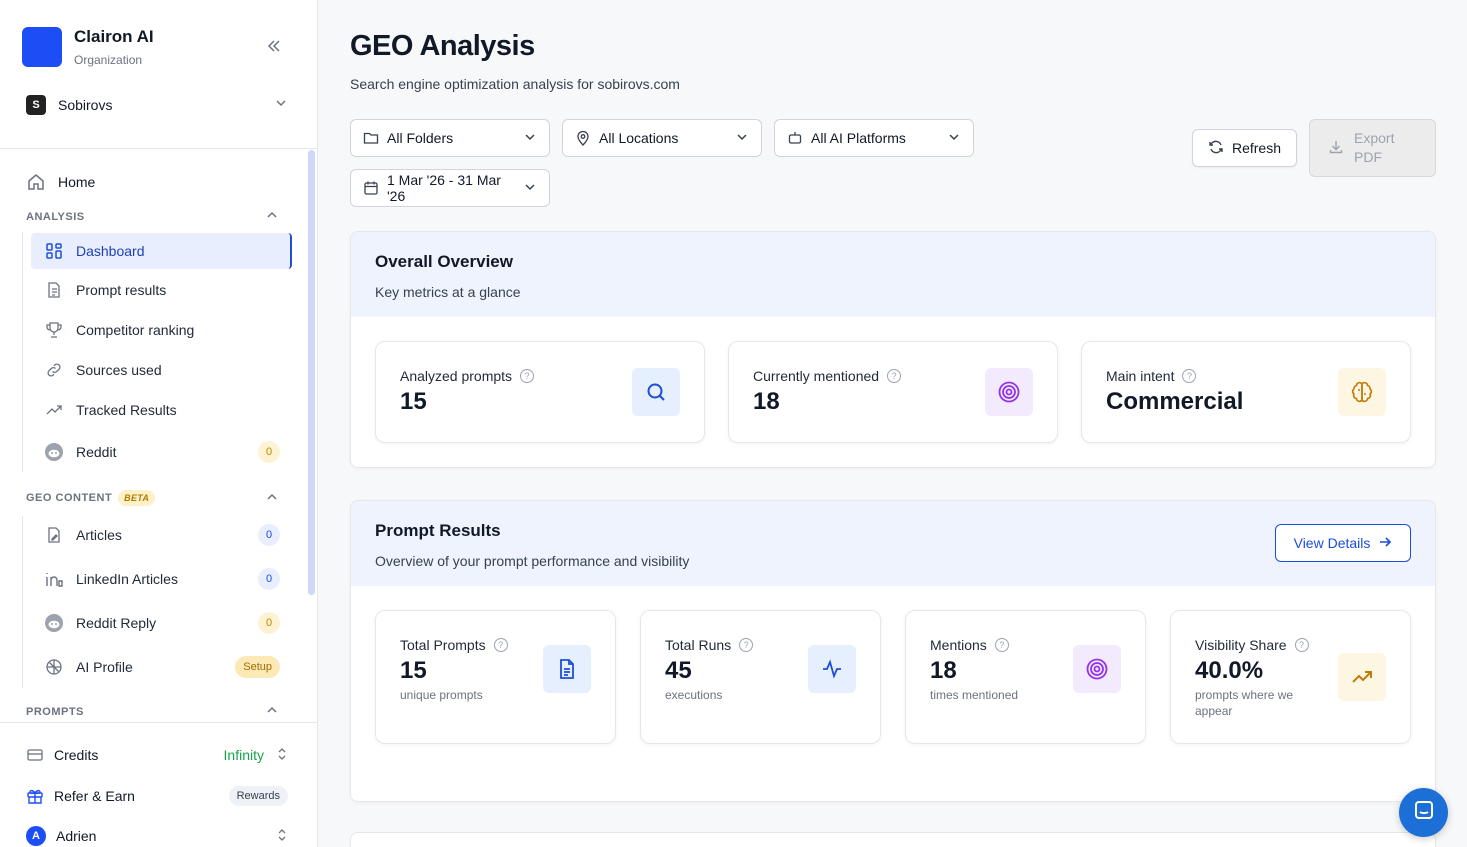 The width and height of the screenshot is (1467, 847). What do you see at coordinates (35, 755) in the screenshot?
I see `credit-card-icon` at bounding box center [35, 755].